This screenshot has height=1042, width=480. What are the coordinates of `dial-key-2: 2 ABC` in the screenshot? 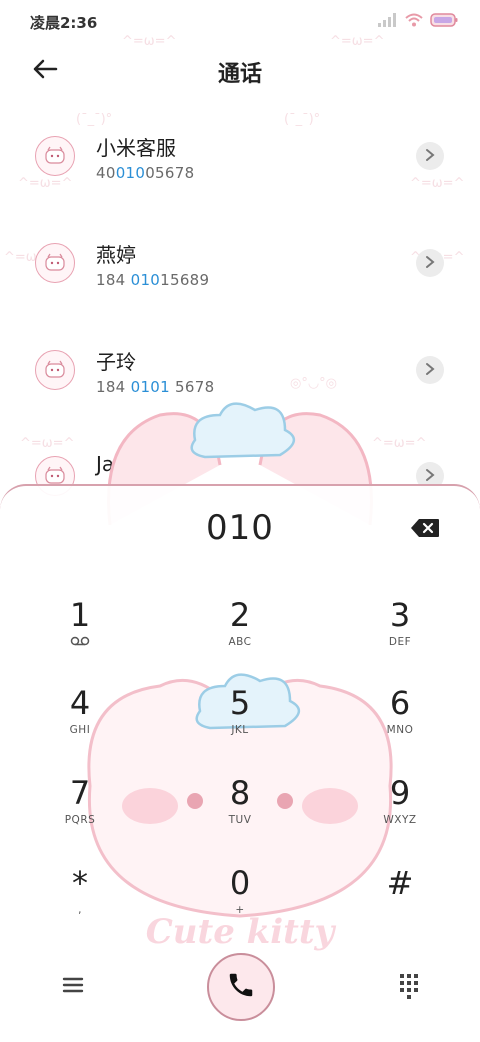 It's located at (240, 637).